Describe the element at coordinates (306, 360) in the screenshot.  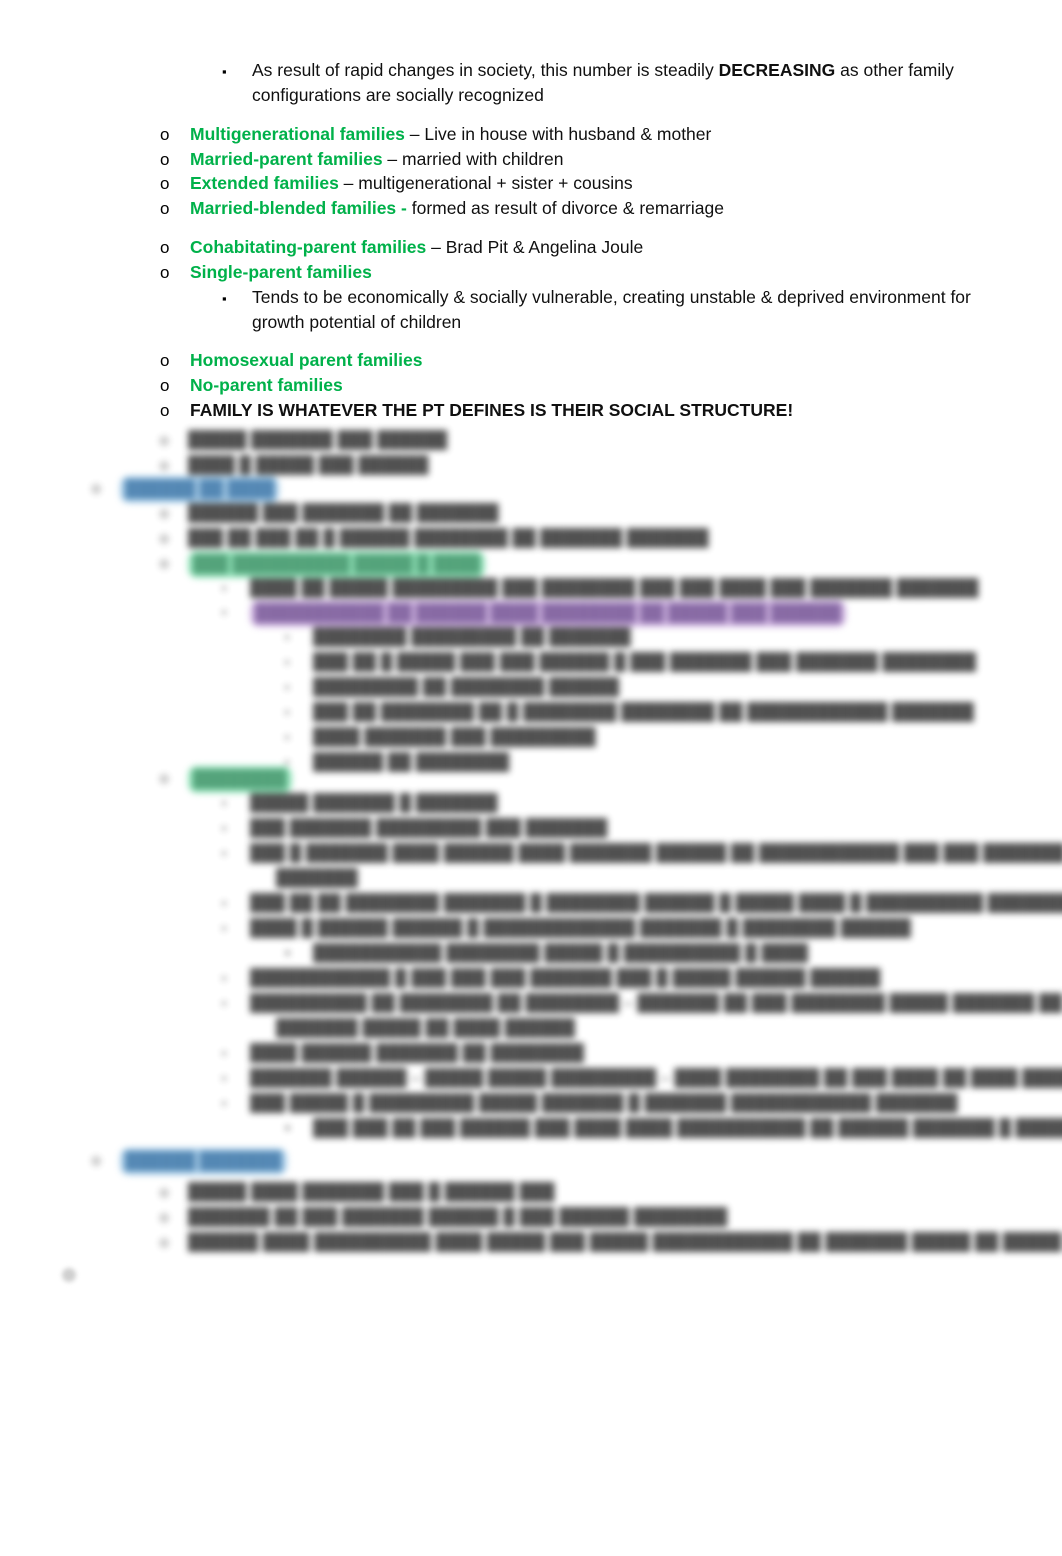
I see `family-type-term: Homosexual parent families` at that location.